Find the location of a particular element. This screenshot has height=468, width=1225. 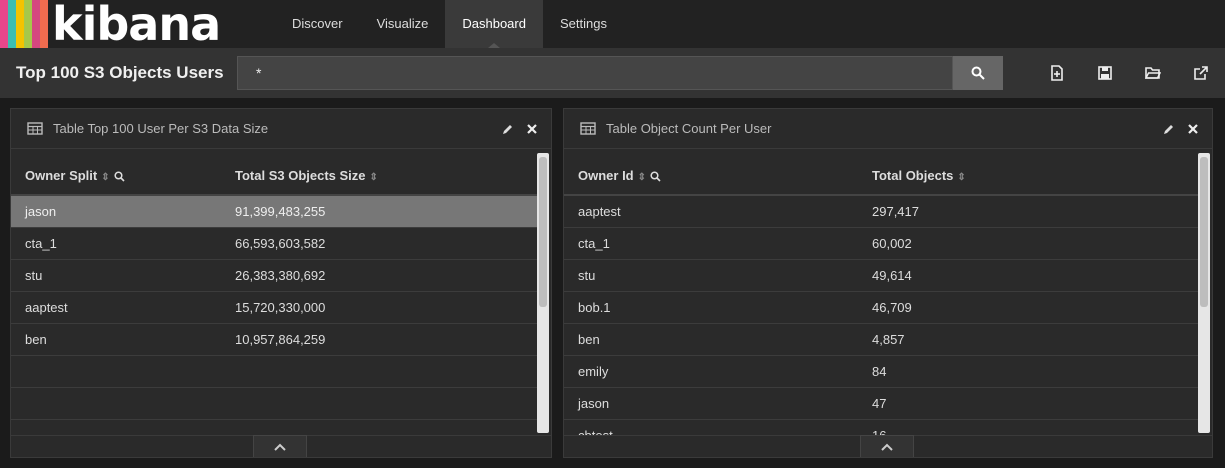

share-dashboard-button is located at coordinates (1201, 73).